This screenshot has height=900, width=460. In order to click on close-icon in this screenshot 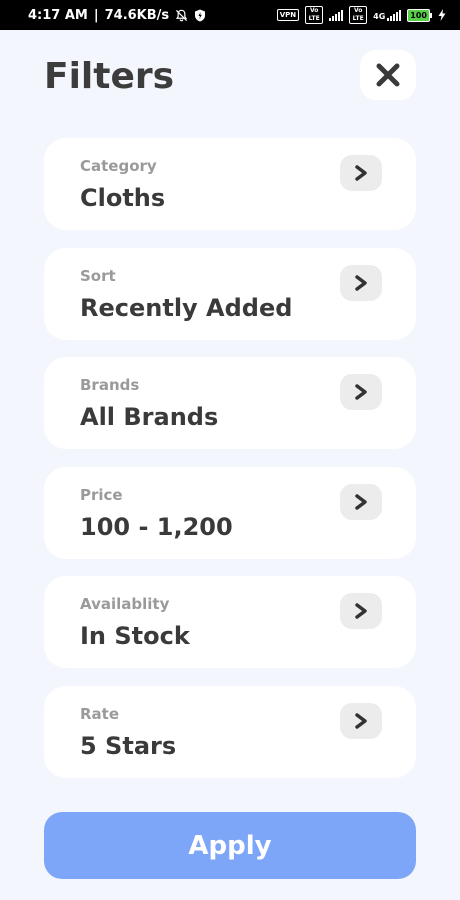, I will do `click(388, 75)`.